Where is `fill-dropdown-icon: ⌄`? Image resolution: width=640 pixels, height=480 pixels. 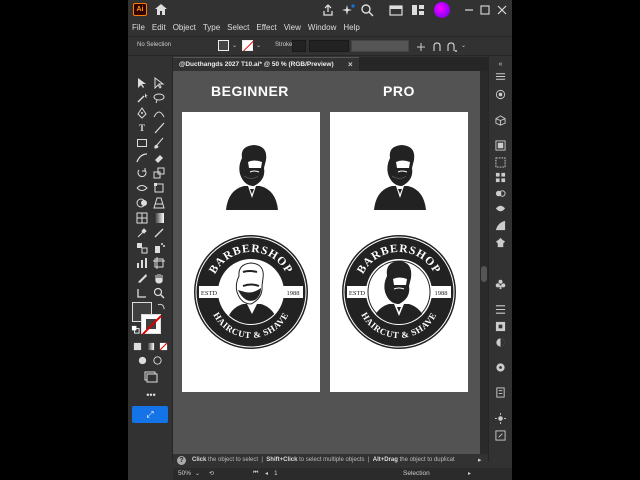
fill-dropdown-icon: ⌄ is located at coordinates (234, 45).